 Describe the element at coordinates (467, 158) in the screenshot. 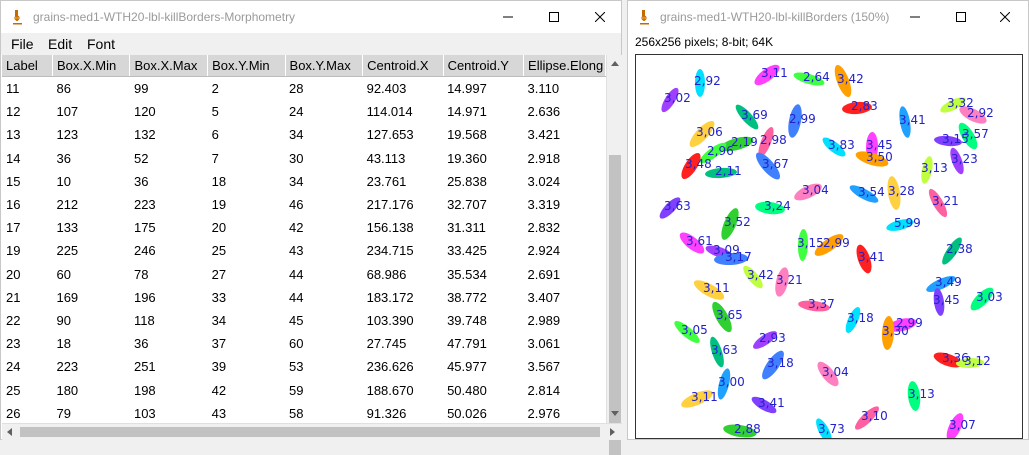

I see `table-cell: 19.360` at that location.